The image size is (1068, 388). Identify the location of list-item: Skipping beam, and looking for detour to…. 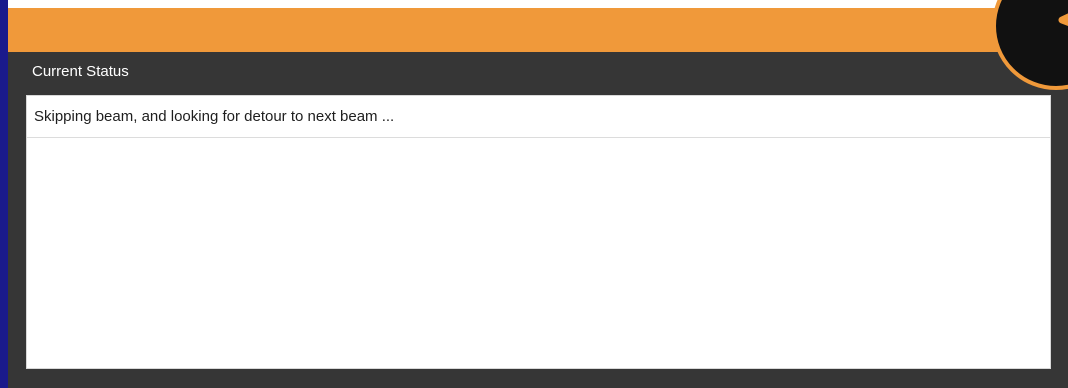
(538, 117).